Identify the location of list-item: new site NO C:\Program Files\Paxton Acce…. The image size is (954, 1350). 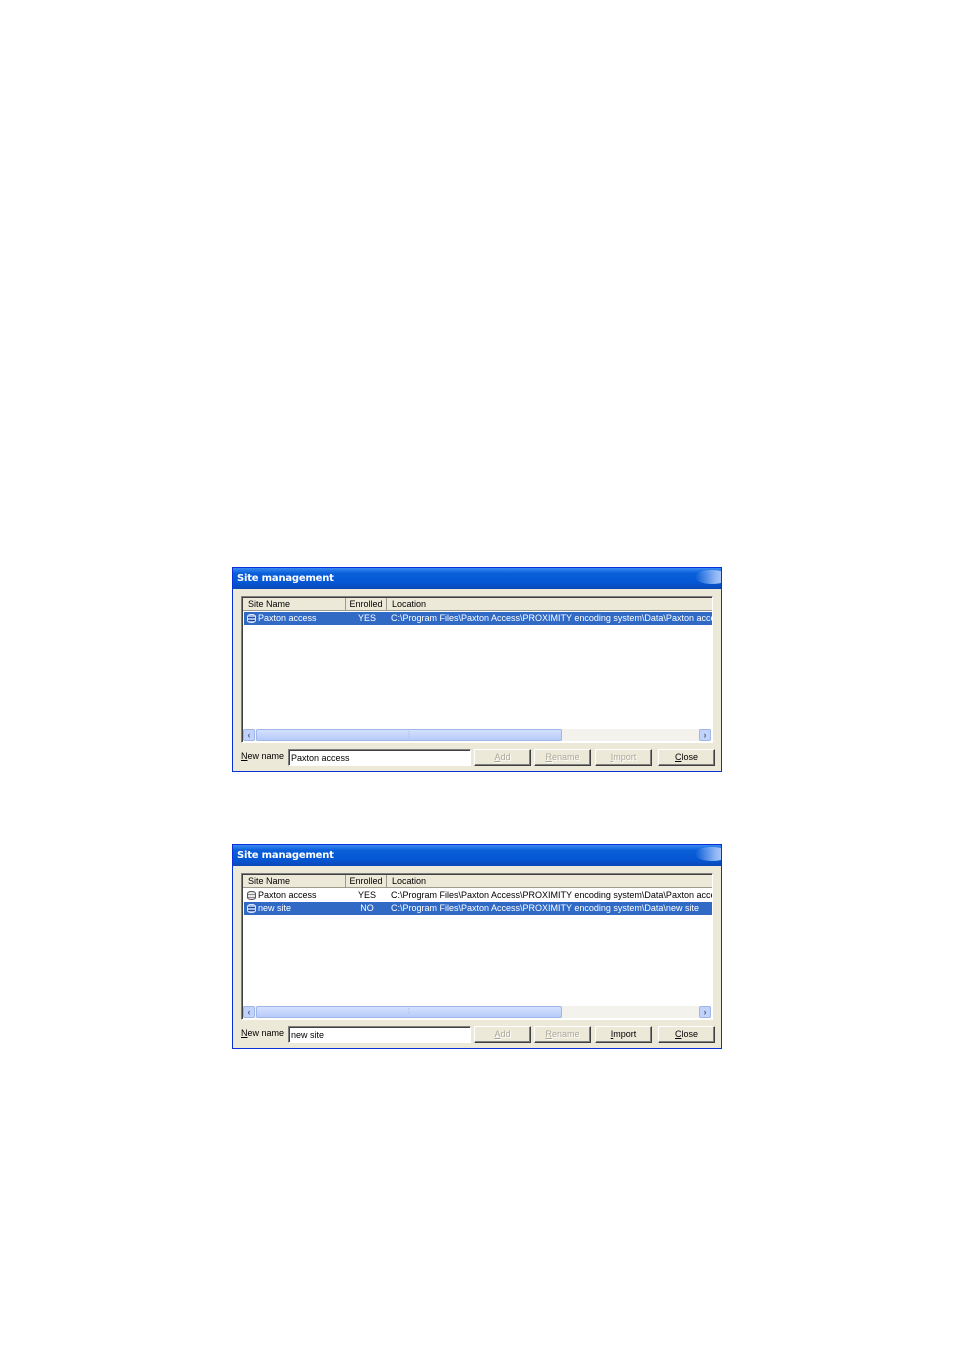
(478, 908).